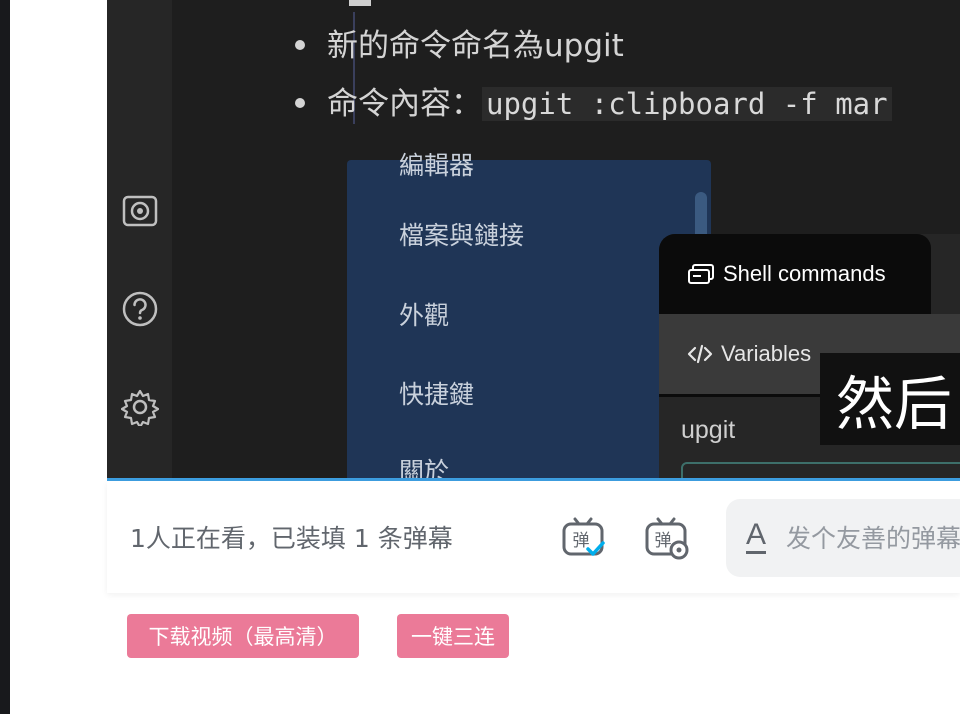 This screenshot has height=714, width=960. Describe the element at coordinates (291, 538) in the screenshot. I see `viewer-count-text: 1人正在看，已装填 1 条弹幕` at that location.